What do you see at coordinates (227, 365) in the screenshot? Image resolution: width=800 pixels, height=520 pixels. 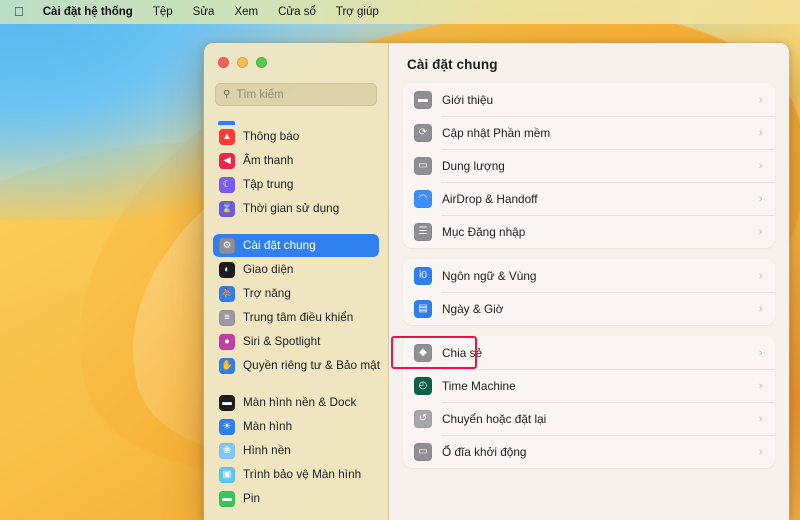 I see `privacy-icon: ✋` at bounding box center [227, 365].